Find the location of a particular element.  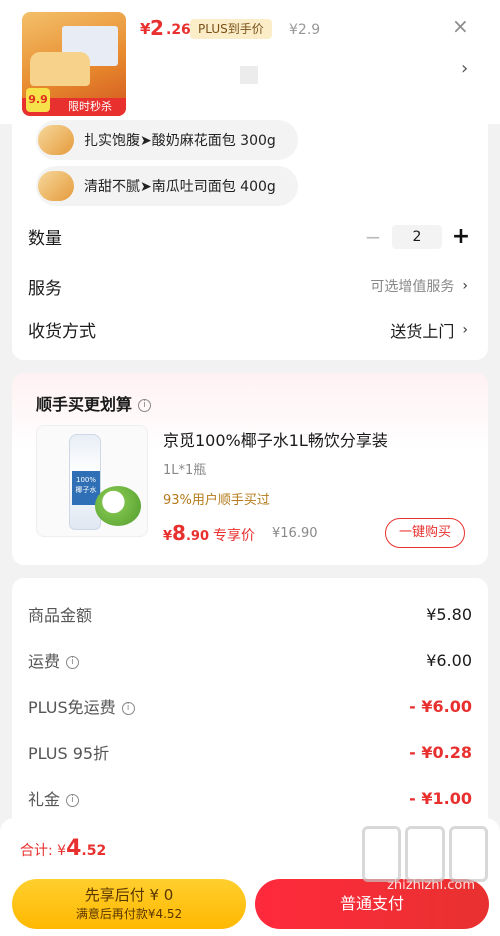

service-selector: 可选增值服务 › is located at coordinates (419, 286).